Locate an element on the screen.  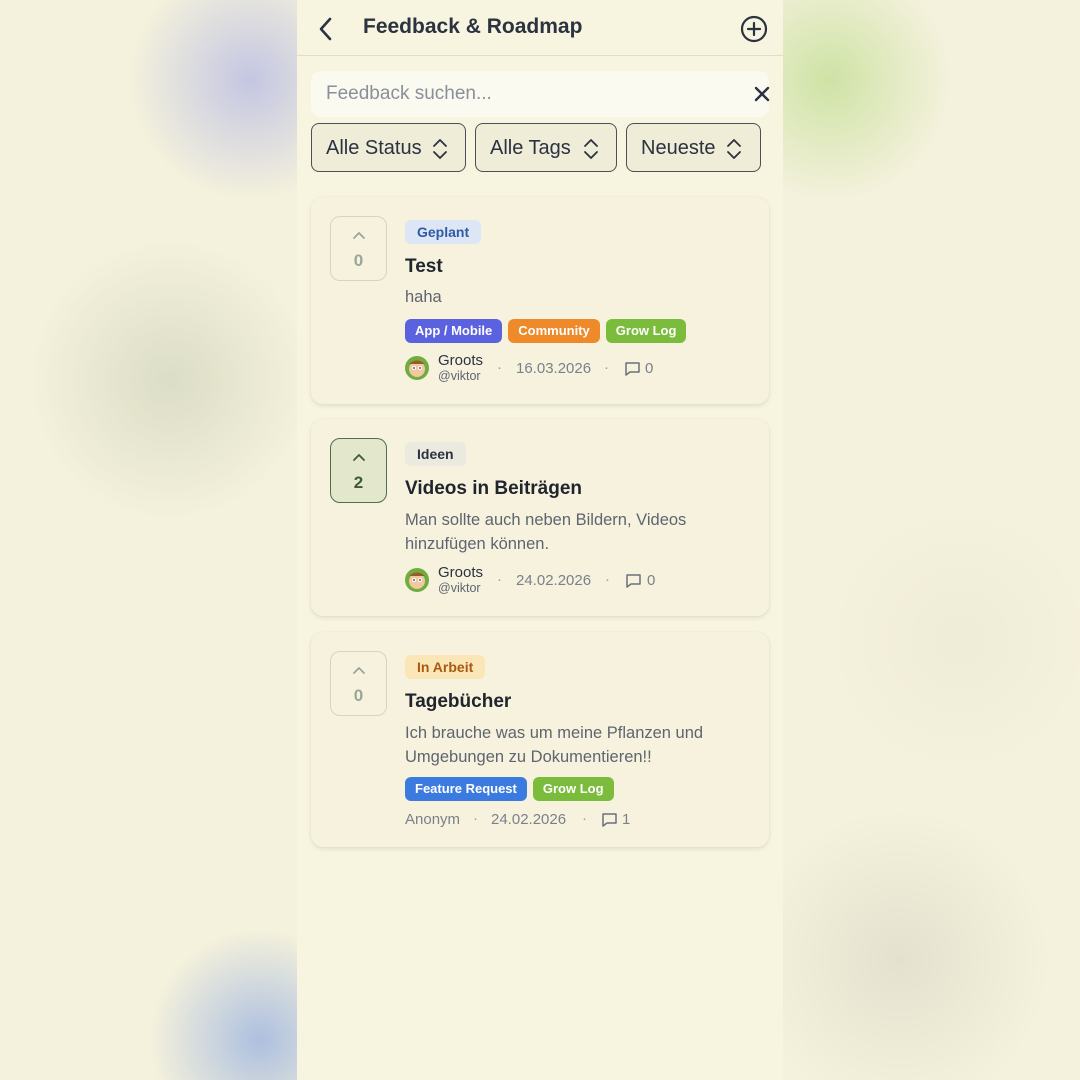
search-bar is located at coordinates (540, 94).